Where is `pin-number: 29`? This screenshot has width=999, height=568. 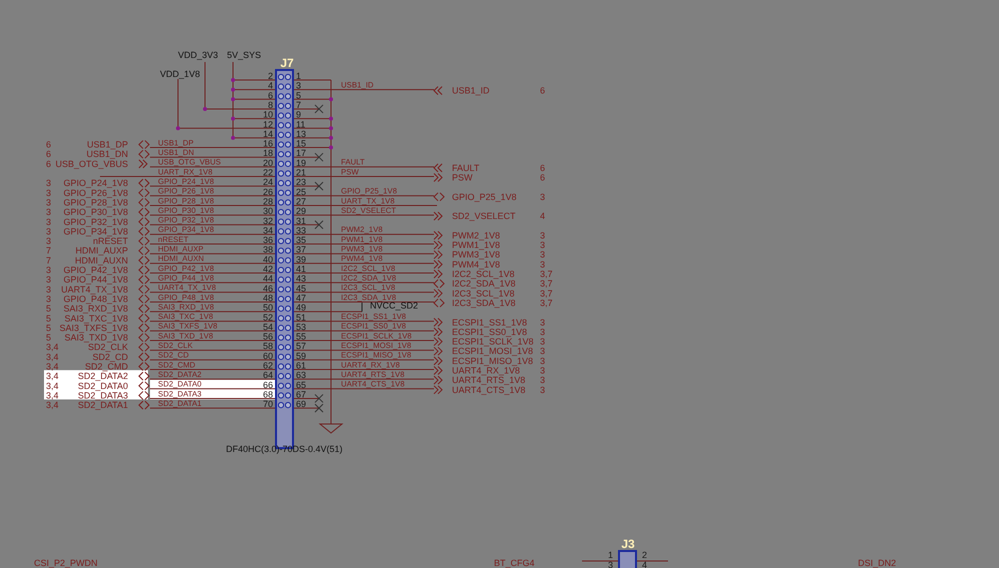 pin-number: 29 is located at coordinates (301, 211).